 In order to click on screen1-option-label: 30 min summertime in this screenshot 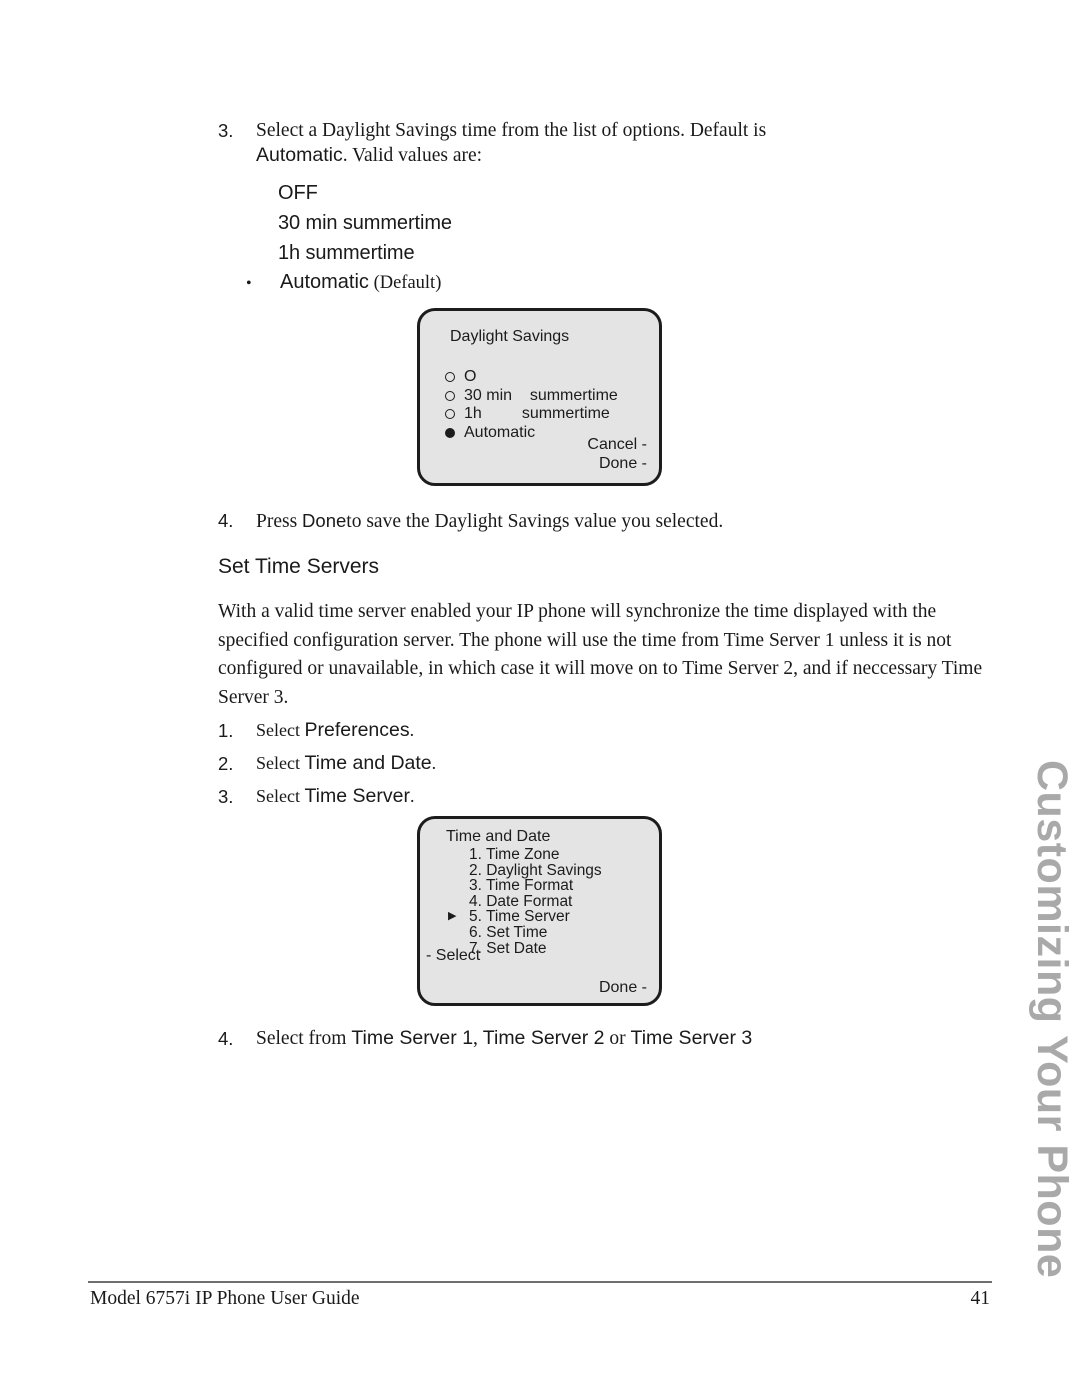, I will do `click(541, 395)`.